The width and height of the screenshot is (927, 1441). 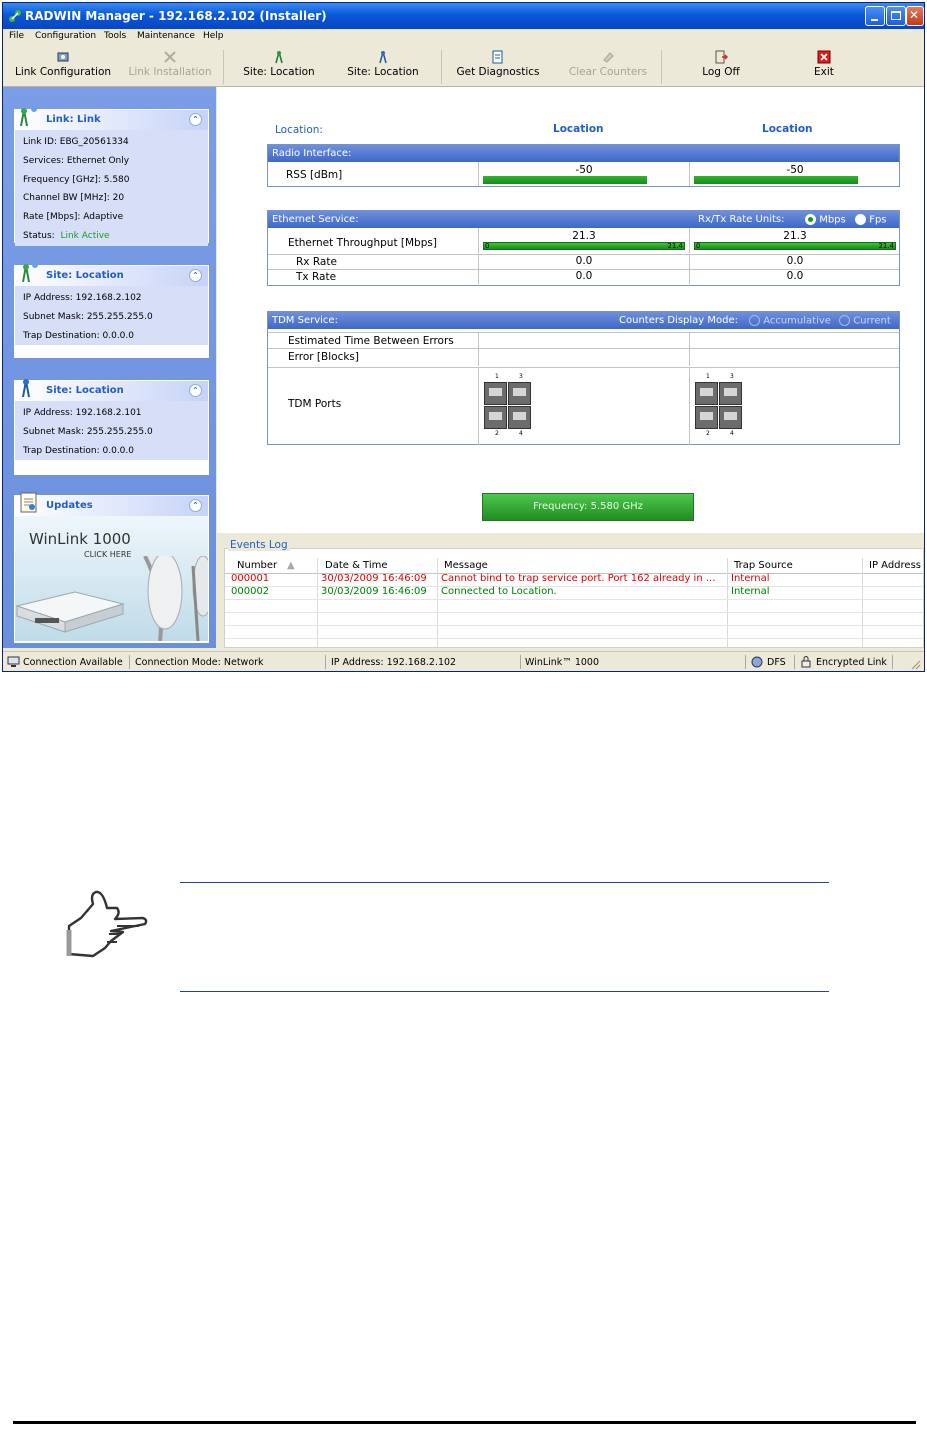 I want to click on rx-b-value: 0.0, so click(x=794, y=262).